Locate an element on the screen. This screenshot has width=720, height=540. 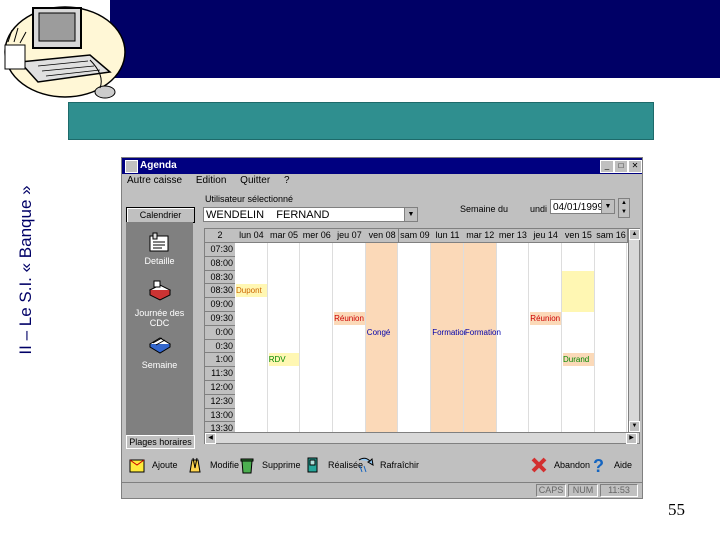
day-header: sam 09 is located at coordinates (415, 236).